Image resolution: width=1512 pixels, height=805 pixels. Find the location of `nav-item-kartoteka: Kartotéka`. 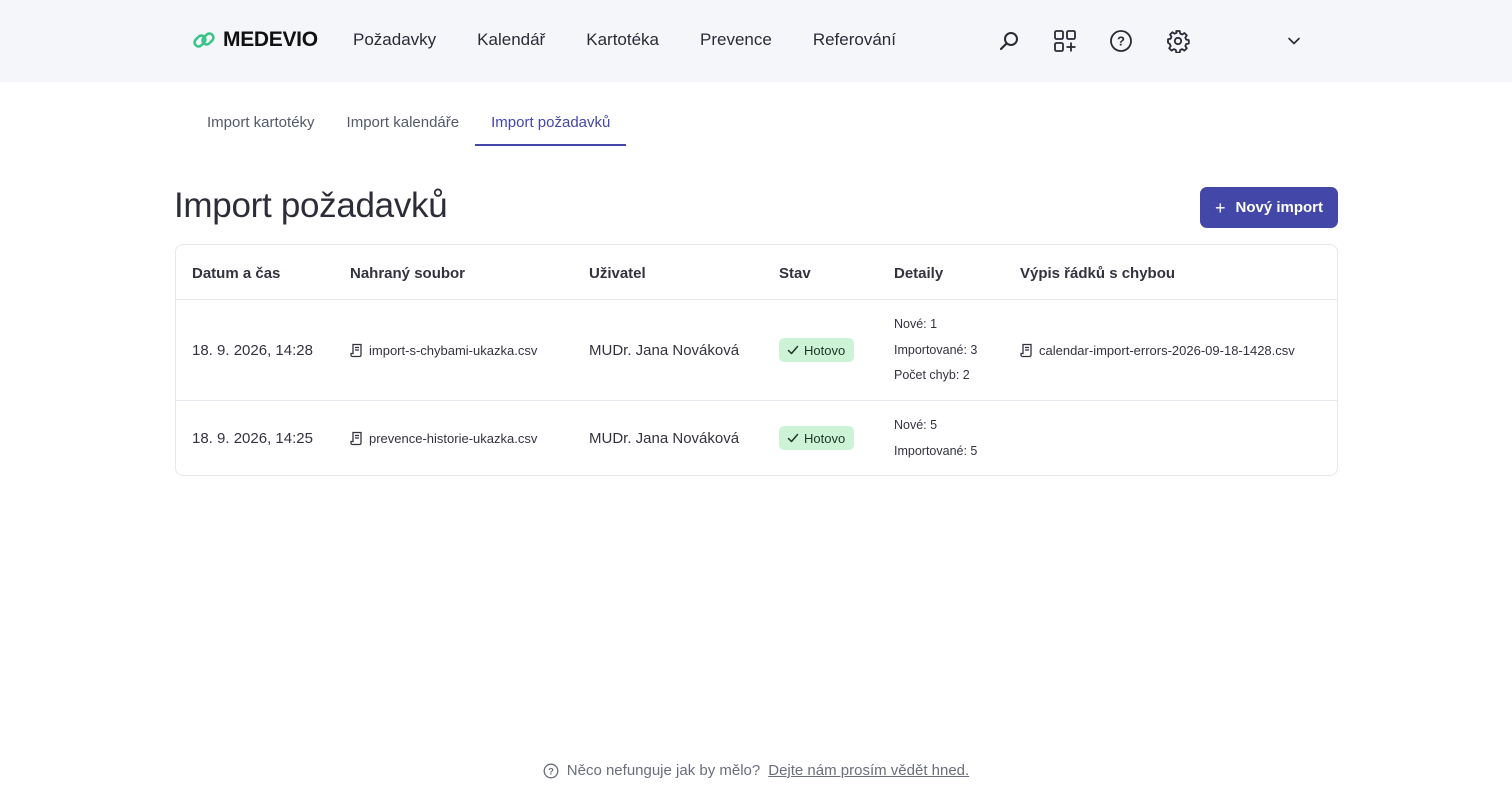

nav-item-kartoteka: Kartotéka is located at coordinates (622, 40).